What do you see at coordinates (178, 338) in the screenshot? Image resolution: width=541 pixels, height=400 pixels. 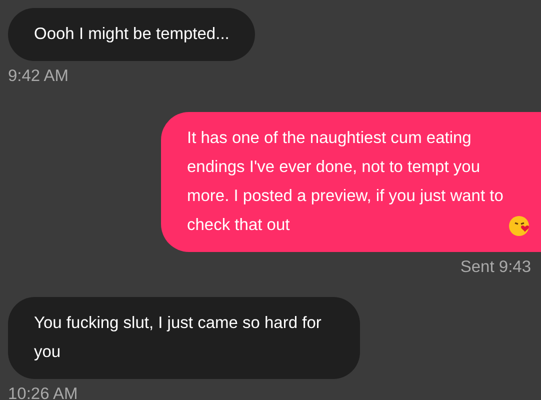 I see `message-text: You fucking slut, I just came so hard for you` at bounding box center [178, 338].